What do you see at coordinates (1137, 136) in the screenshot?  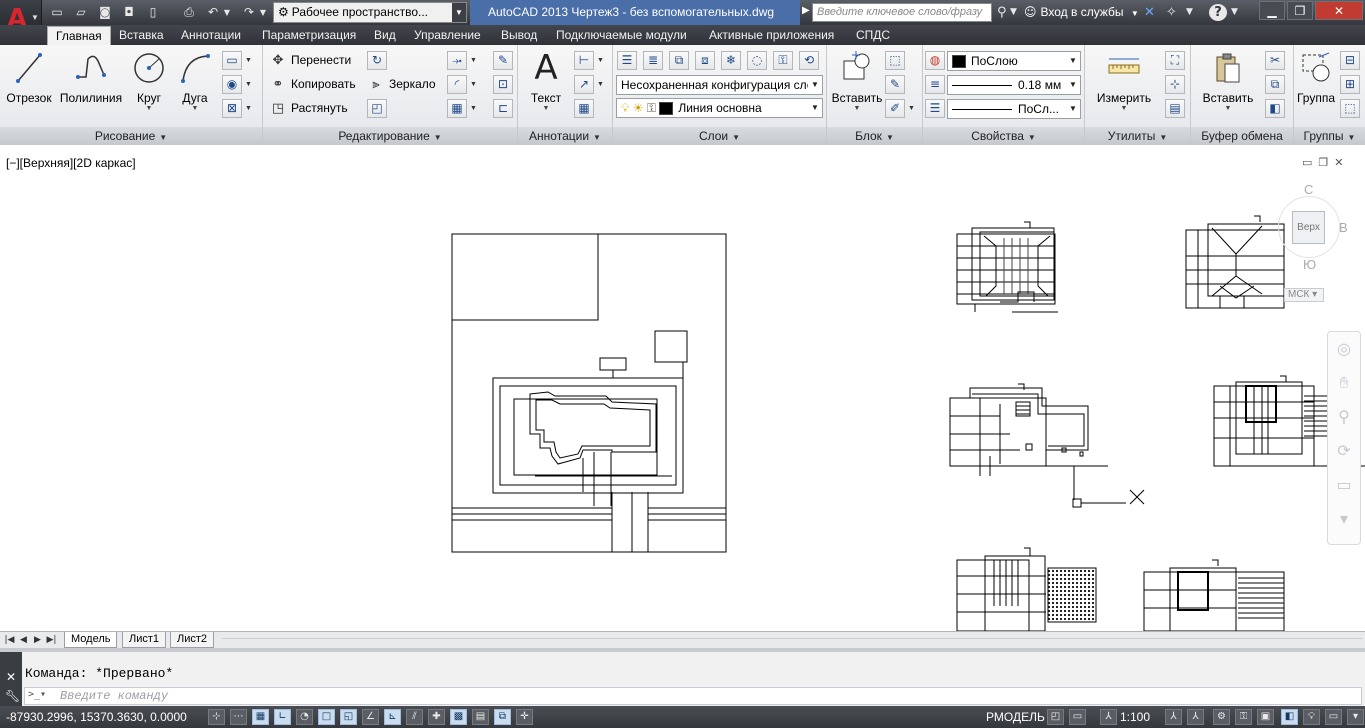 I see `panel-utilities-title: Утилиты ▼` at bounding box center [1137, 136].